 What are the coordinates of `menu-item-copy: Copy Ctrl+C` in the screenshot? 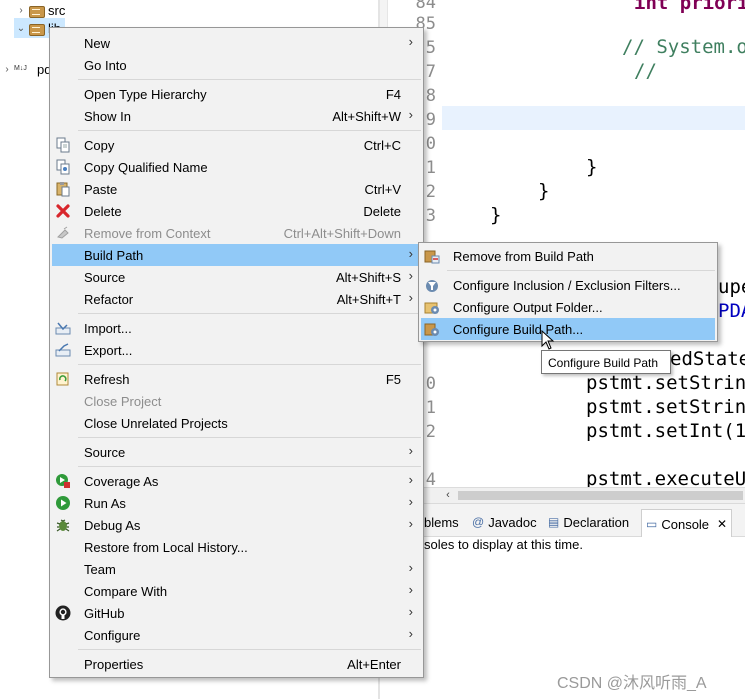 It's located at (236, 145).